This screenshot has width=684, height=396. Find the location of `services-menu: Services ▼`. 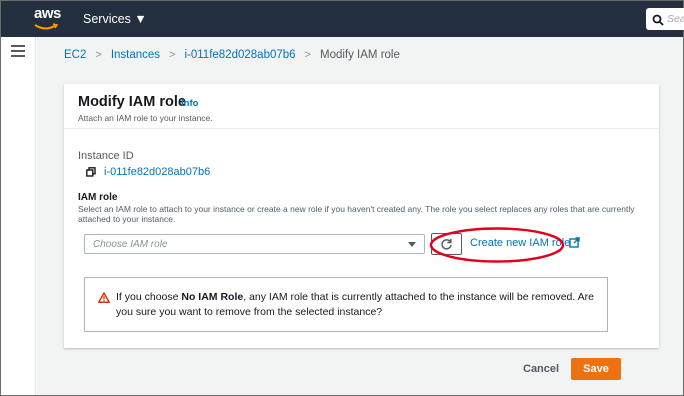

services-menu: Services ▼ is located at coordinates (115, 19).